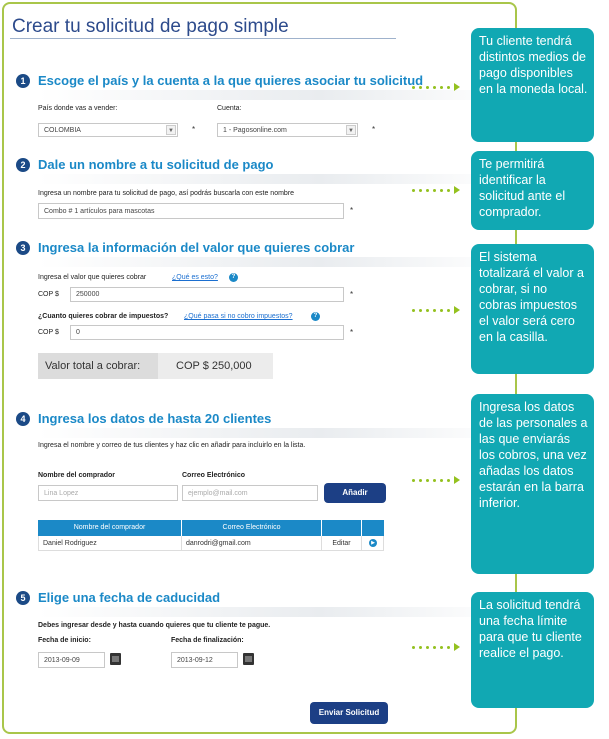 The height and width of the screenshot is (739, 609). Describe the element at coordinates (108, 130) in the screenshot. I see `country-select: COLOMBIA ▼` at that location.